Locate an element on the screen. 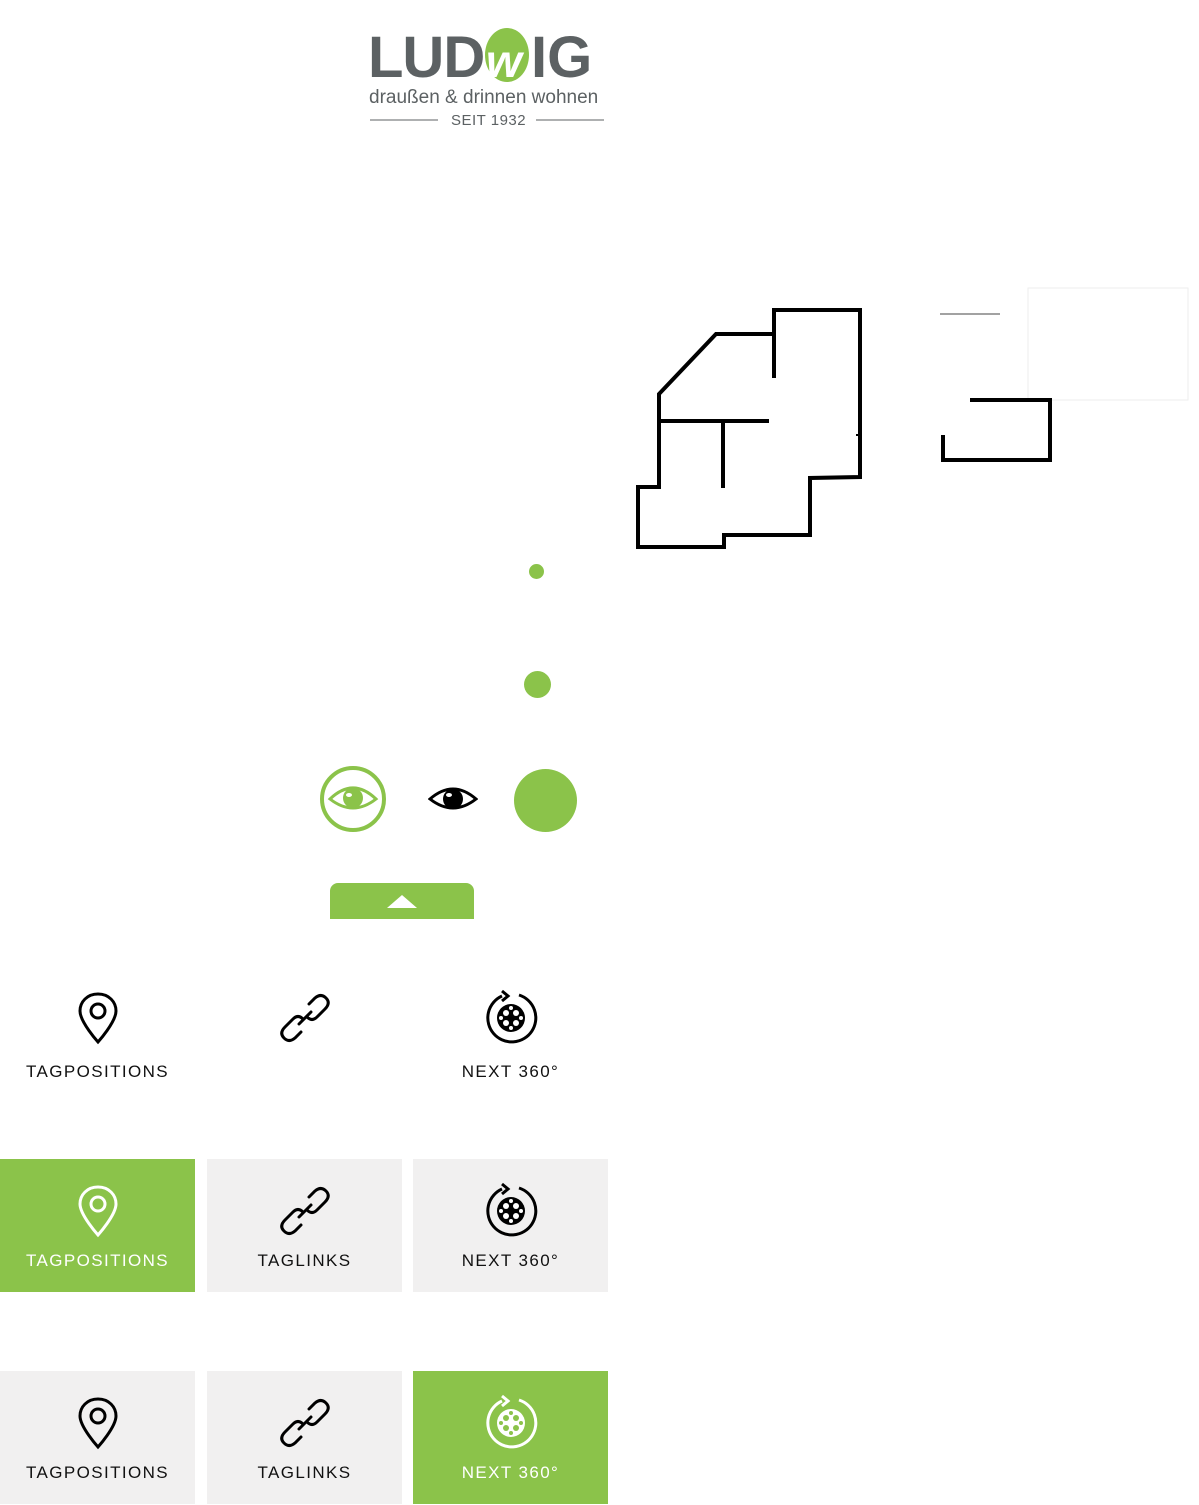 This screenshot has height=1505, width=1199. eye-icon is located at coordinates (453, 799).